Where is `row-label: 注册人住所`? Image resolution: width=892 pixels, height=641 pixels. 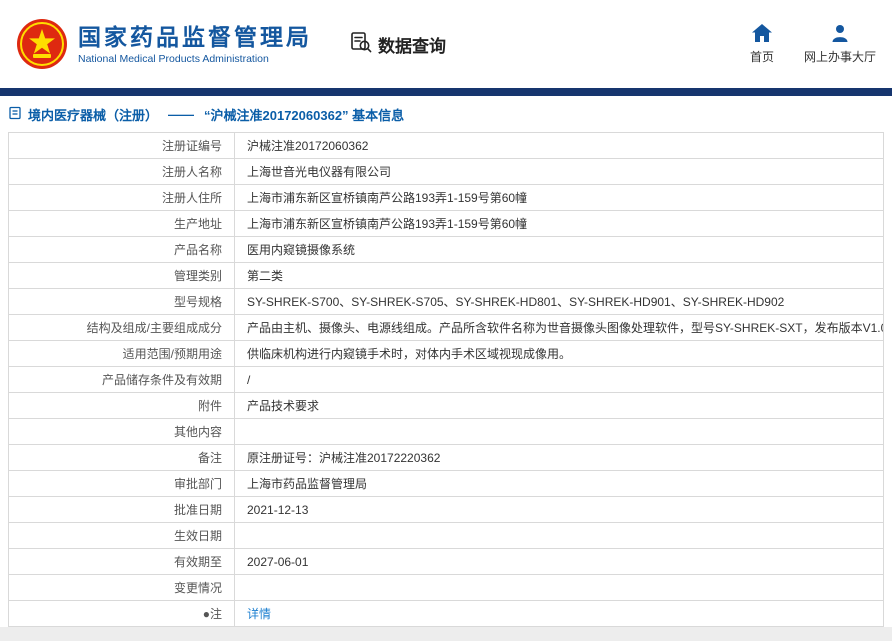
row-label: 注册人住所 is located at coordinates (121, 197).